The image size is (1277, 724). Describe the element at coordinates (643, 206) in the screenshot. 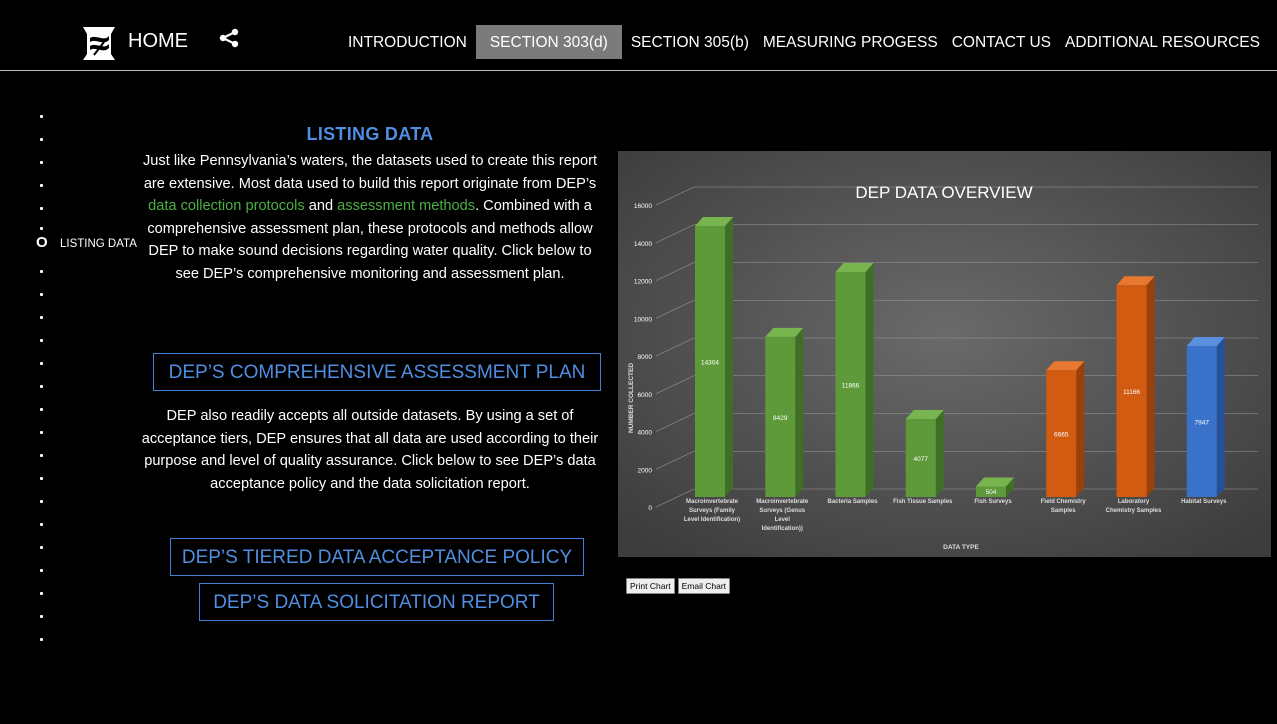

I see `y-tick-label: 16000` at that location.